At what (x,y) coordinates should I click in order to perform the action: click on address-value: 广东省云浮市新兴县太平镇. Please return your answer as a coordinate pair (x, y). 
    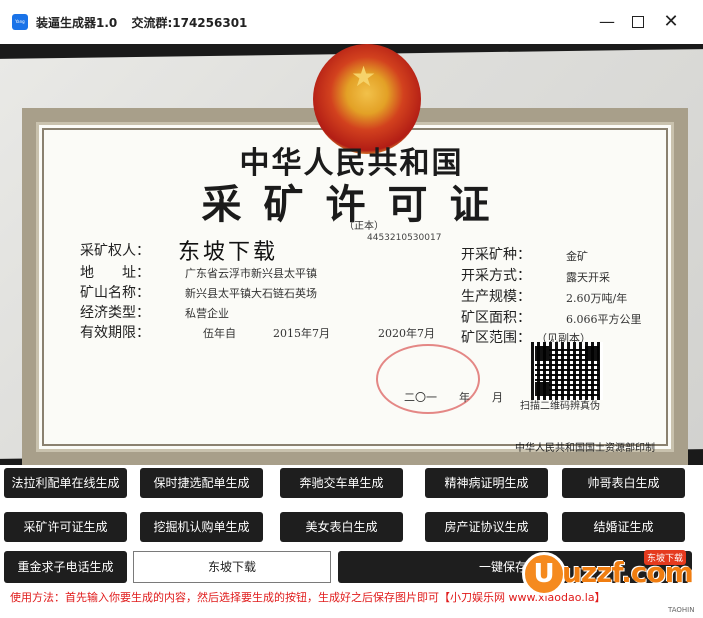
    Looking at the image, I should click on (251, 273).